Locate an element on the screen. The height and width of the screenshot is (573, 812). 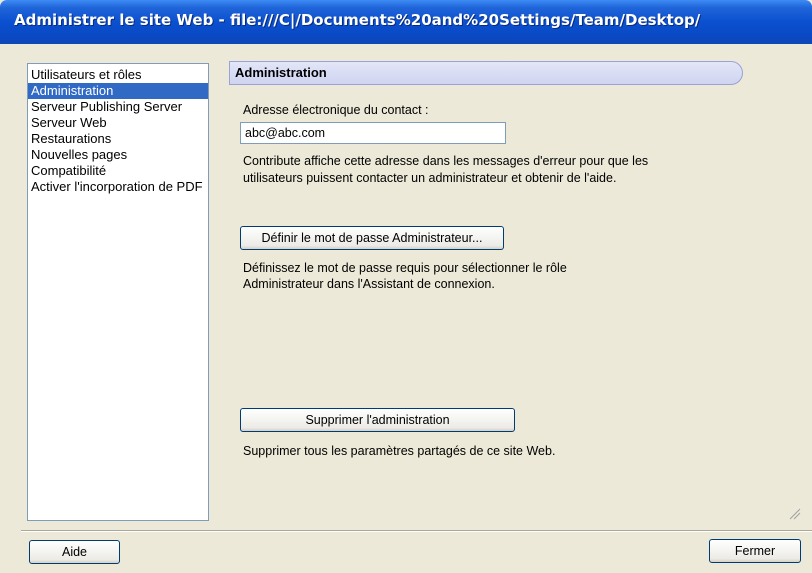
remove-administration-button: Supprimer l'administration is located at coordinates (377, 420).